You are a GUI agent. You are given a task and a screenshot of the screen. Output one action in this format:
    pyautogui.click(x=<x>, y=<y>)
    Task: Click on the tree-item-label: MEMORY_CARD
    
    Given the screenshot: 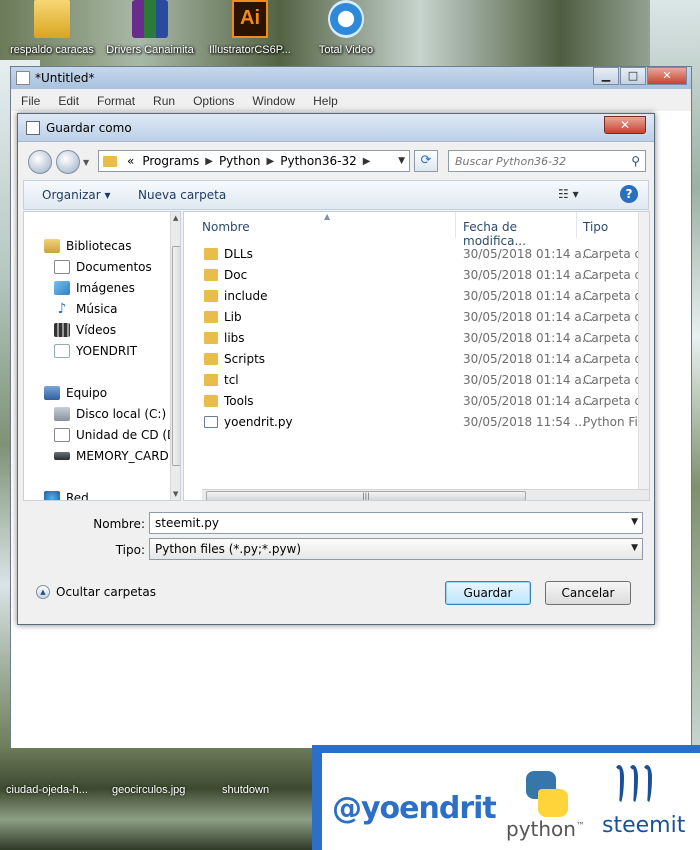 What is the action you would take?
    pyautogui.click(x=122, y=456)
    